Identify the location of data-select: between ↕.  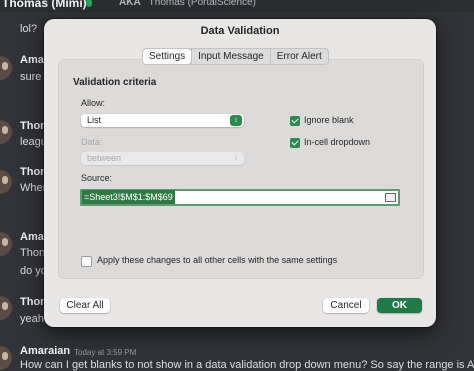
(162, 158).